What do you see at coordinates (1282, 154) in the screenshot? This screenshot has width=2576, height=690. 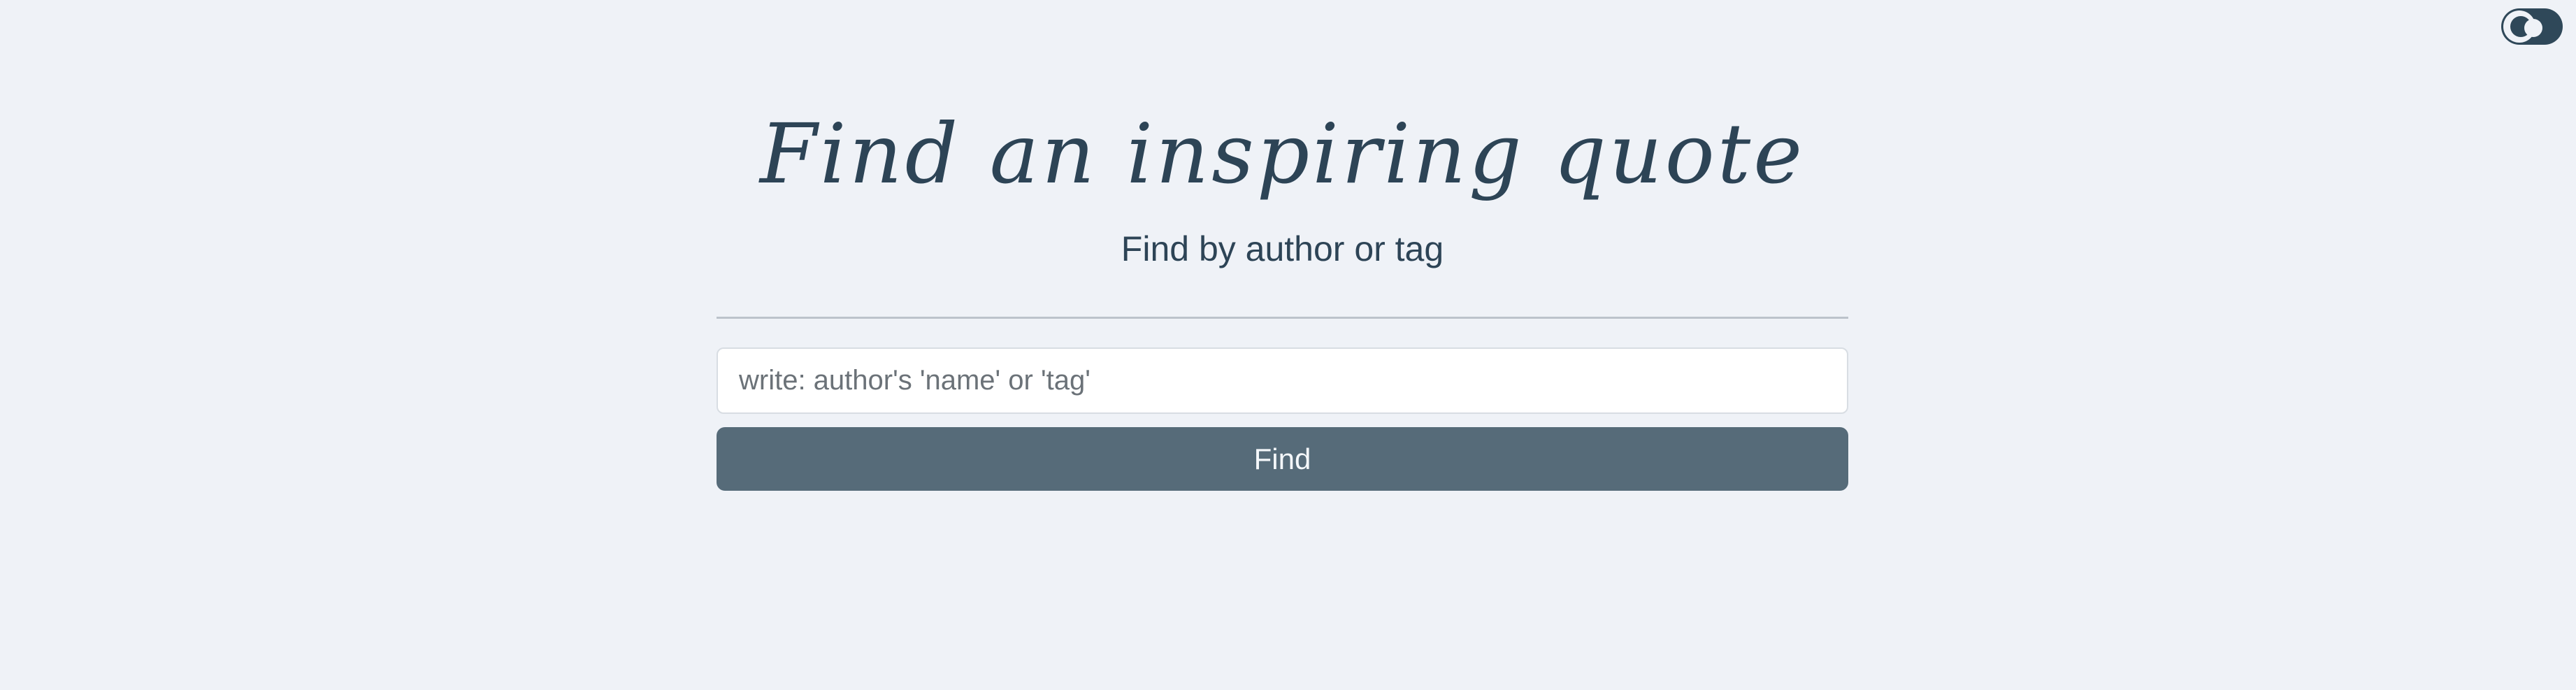 I see `page-title: Find an inspiring quote` at bounding box center [1282, 154].